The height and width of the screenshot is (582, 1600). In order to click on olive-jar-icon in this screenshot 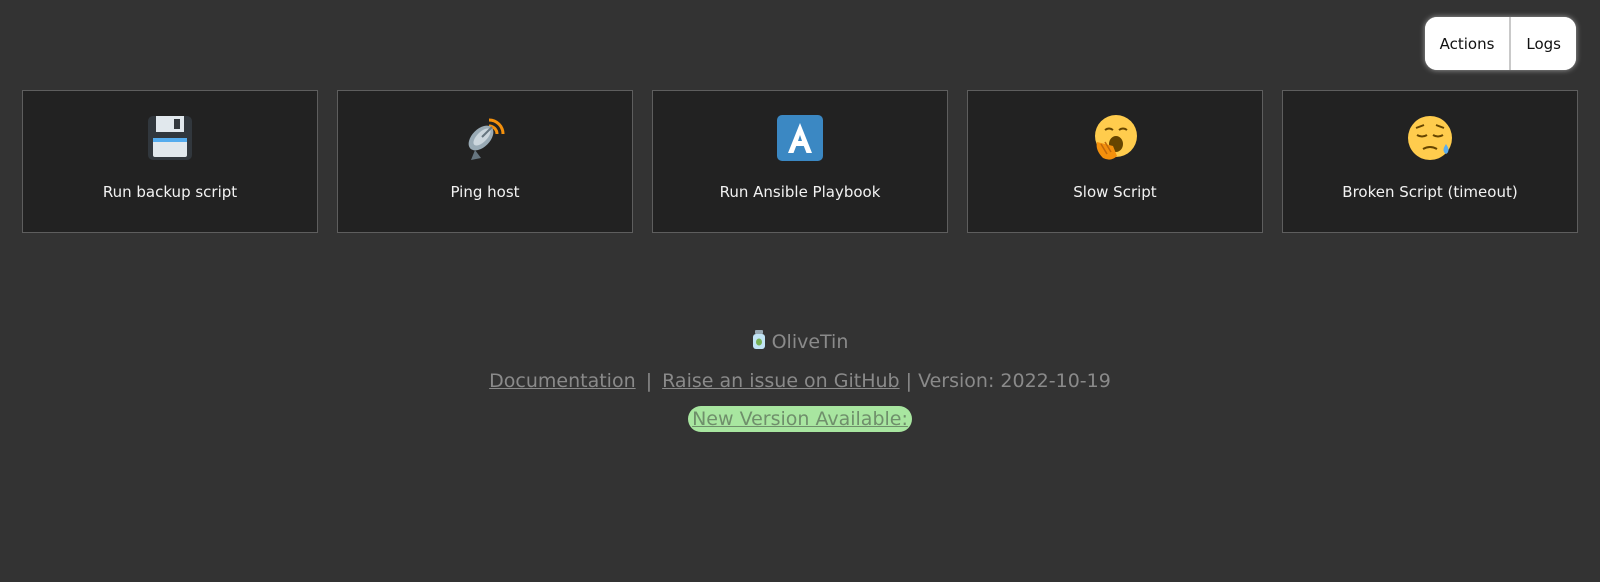, I will do `click(759, 342)`.